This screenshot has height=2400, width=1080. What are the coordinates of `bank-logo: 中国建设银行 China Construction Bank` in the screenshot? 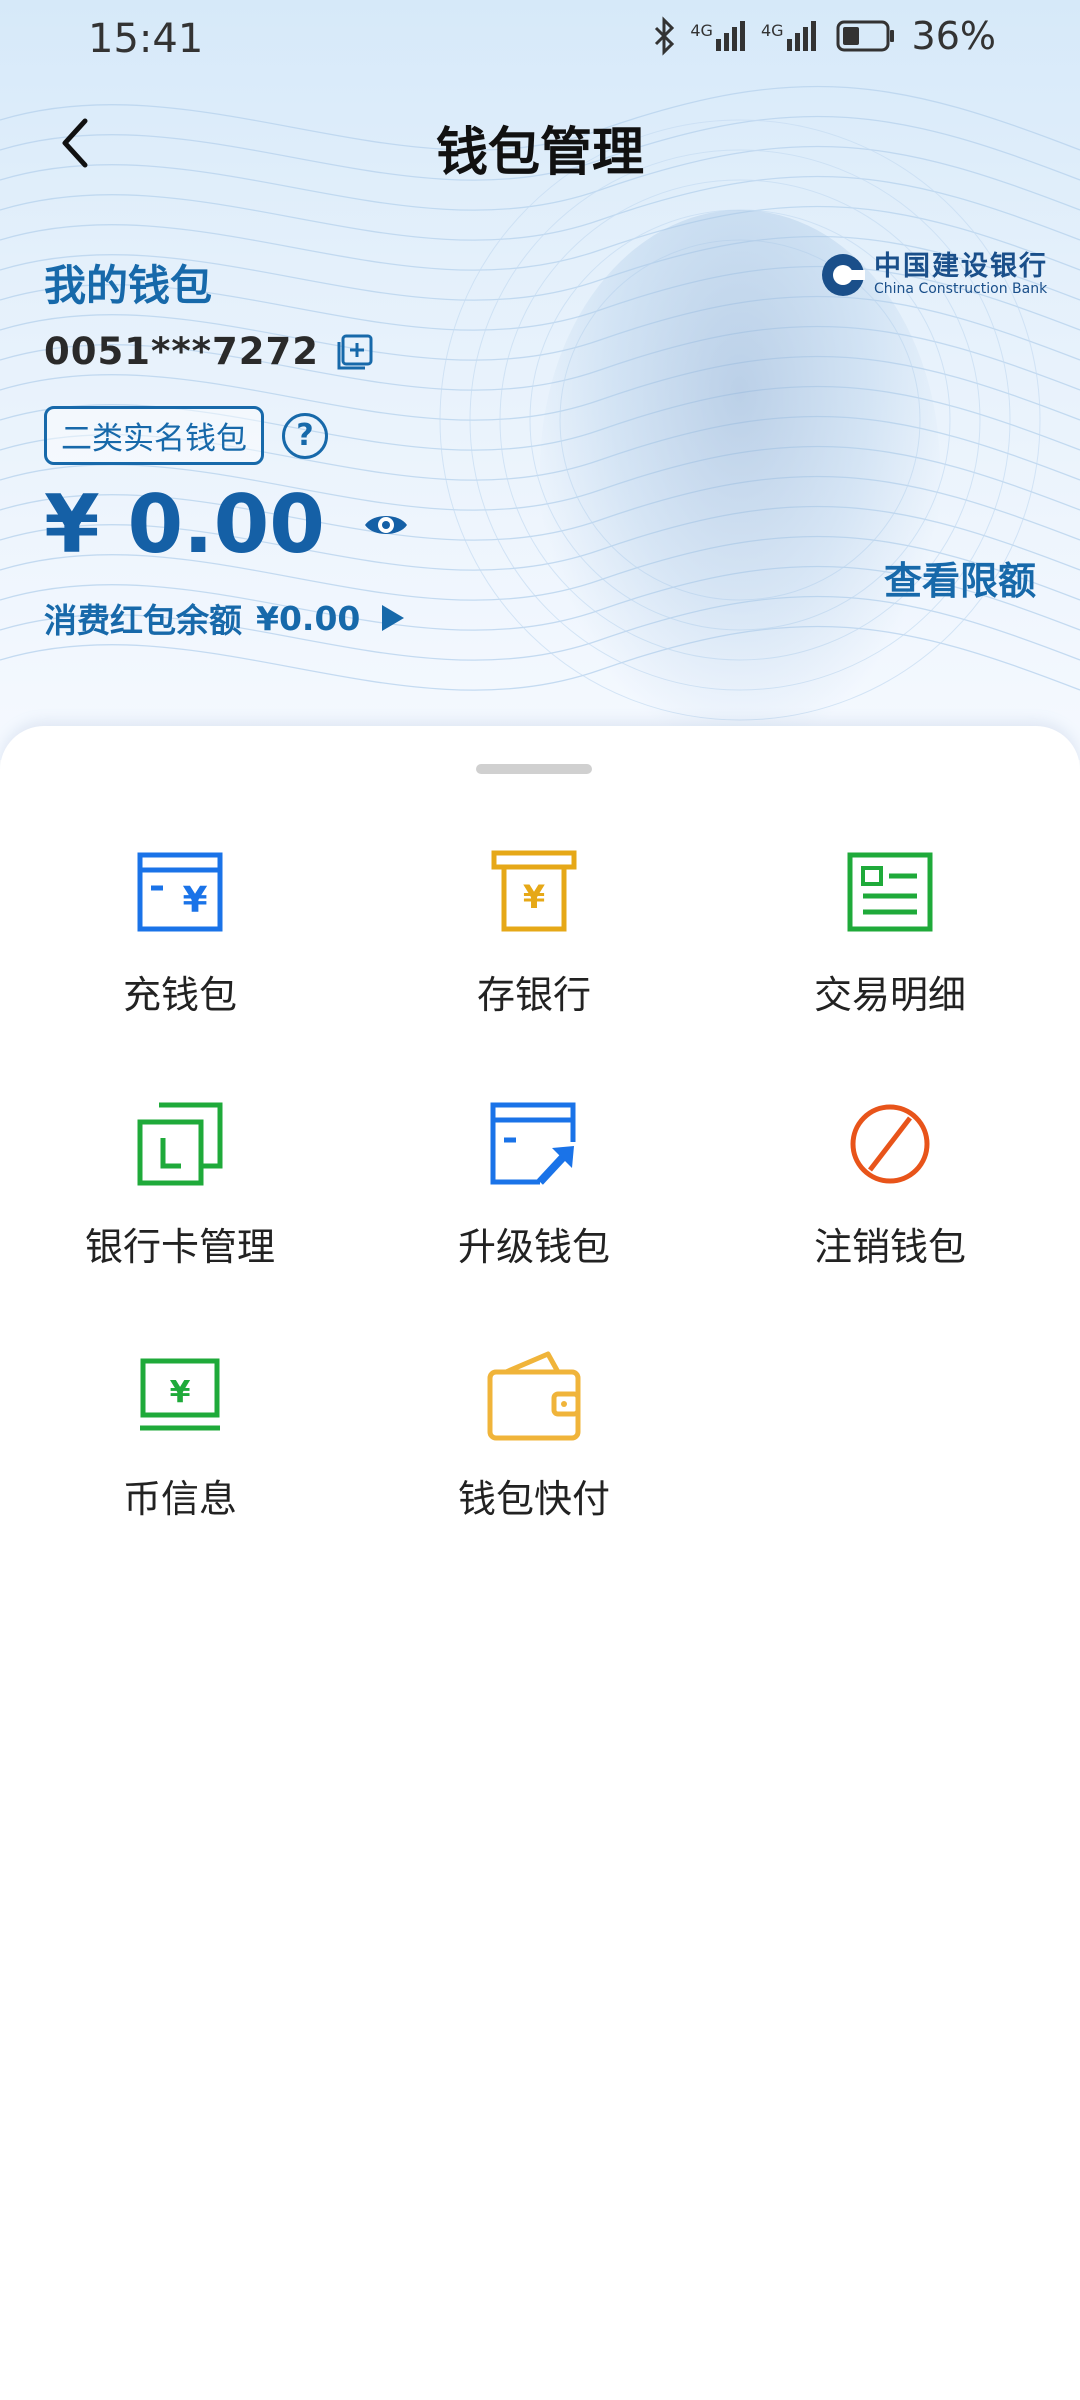 It's located at (934, 275).